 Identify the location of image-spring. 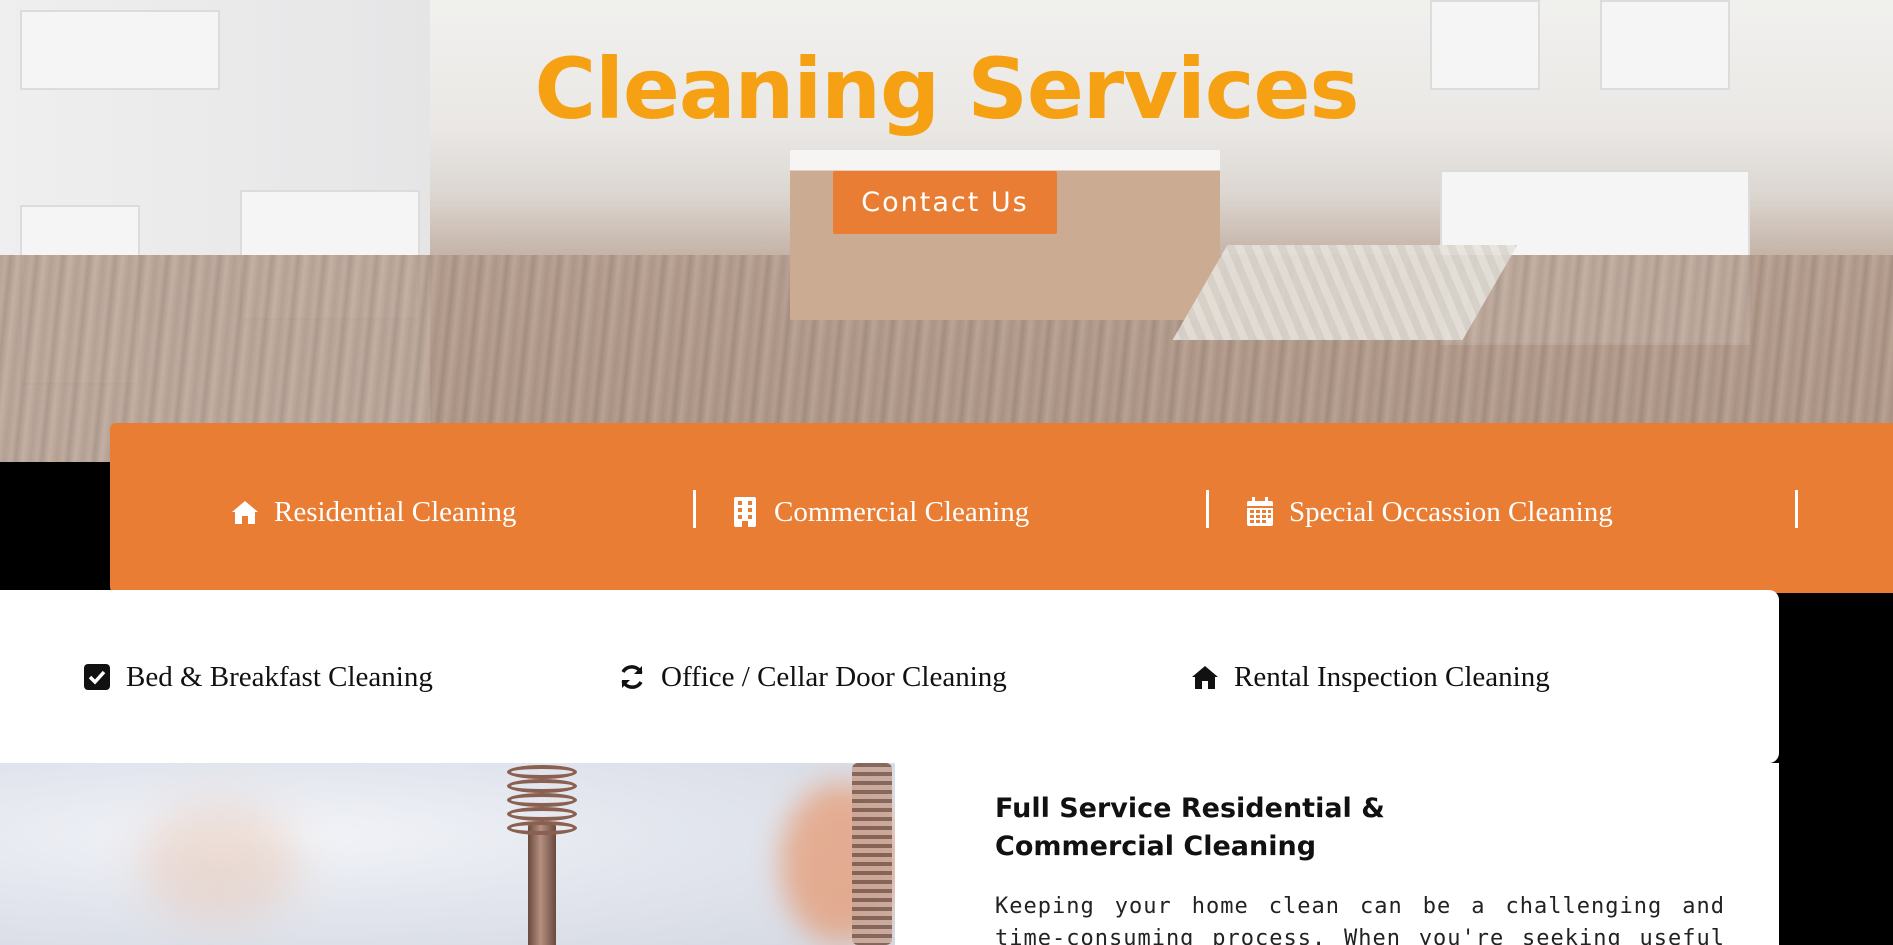
(872, 854).